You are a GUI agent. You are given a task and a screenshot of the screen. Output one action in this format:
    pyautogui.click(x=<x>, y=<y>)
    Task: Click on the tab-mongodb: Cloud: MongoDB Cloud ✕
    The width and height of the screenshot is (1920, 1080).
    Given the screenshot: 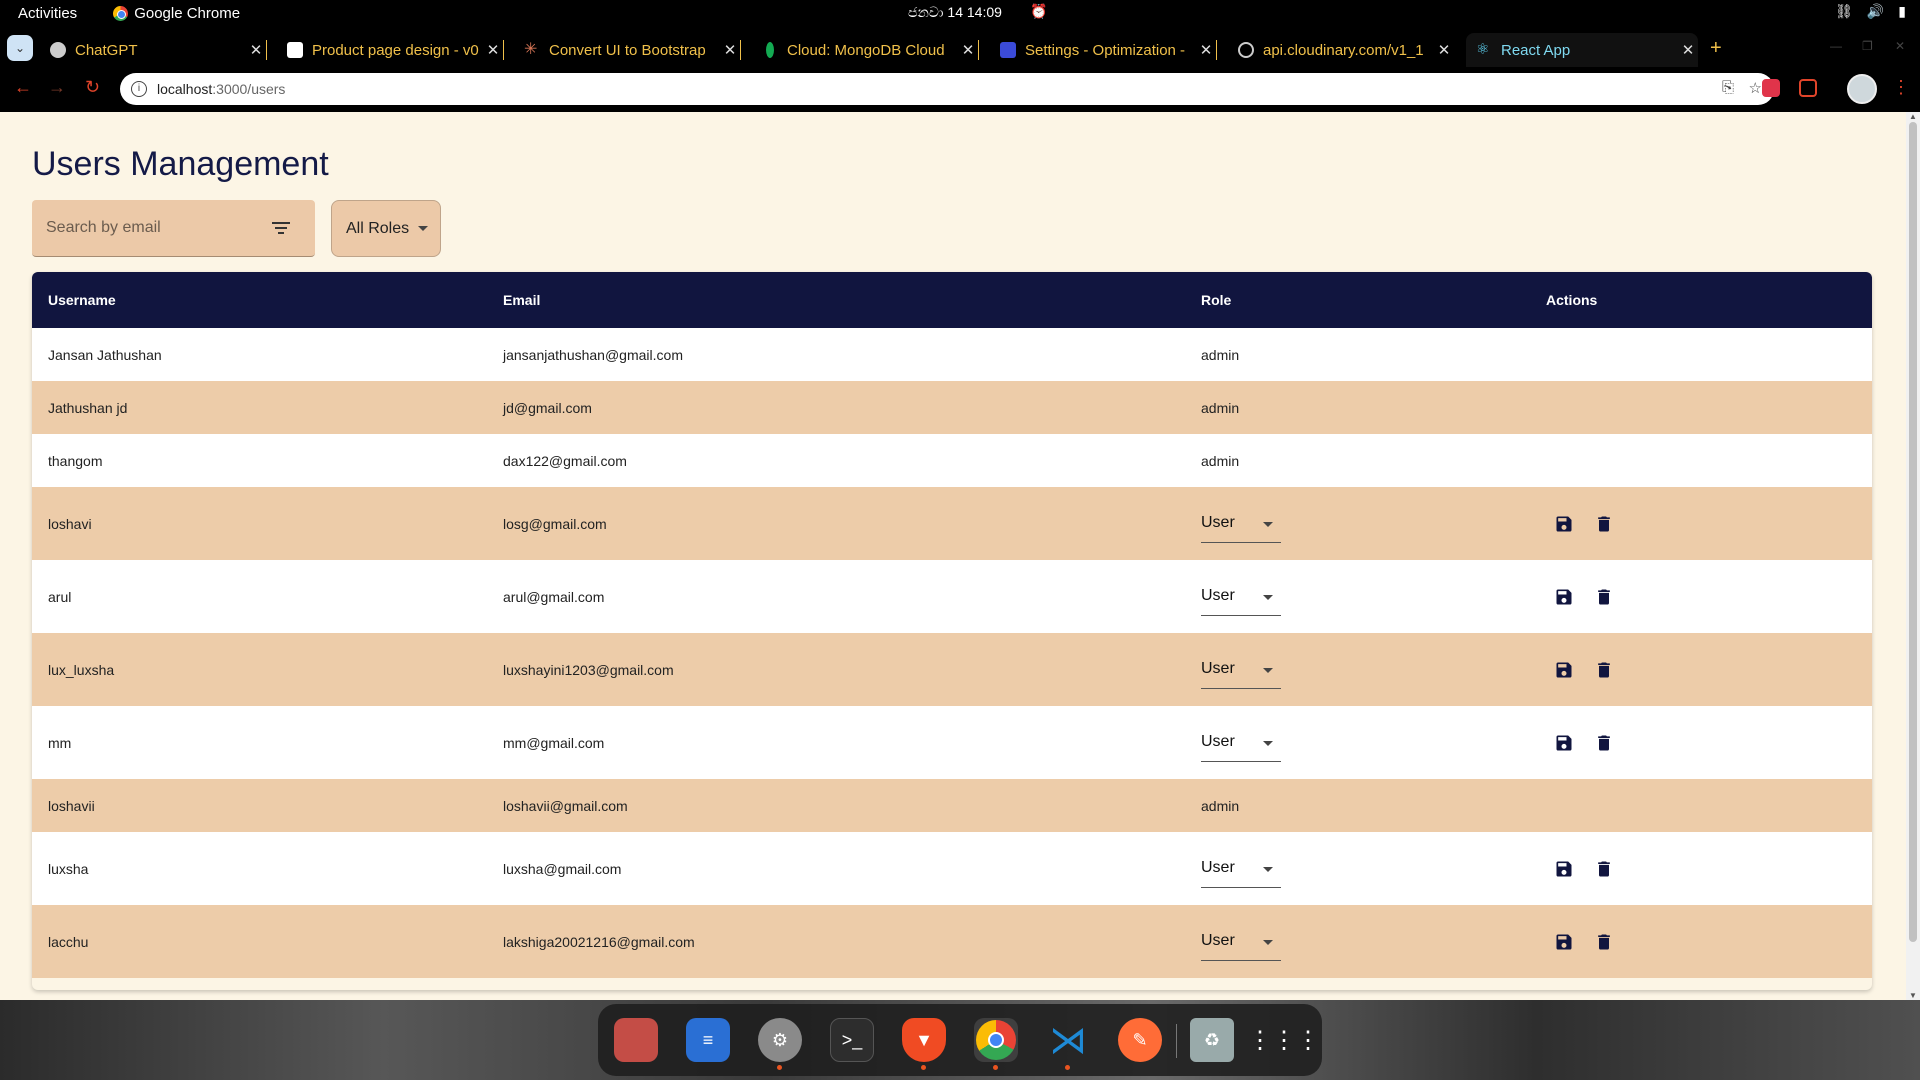 What is the action you would take?
    pyautogui.click(x=865, y=50)
    